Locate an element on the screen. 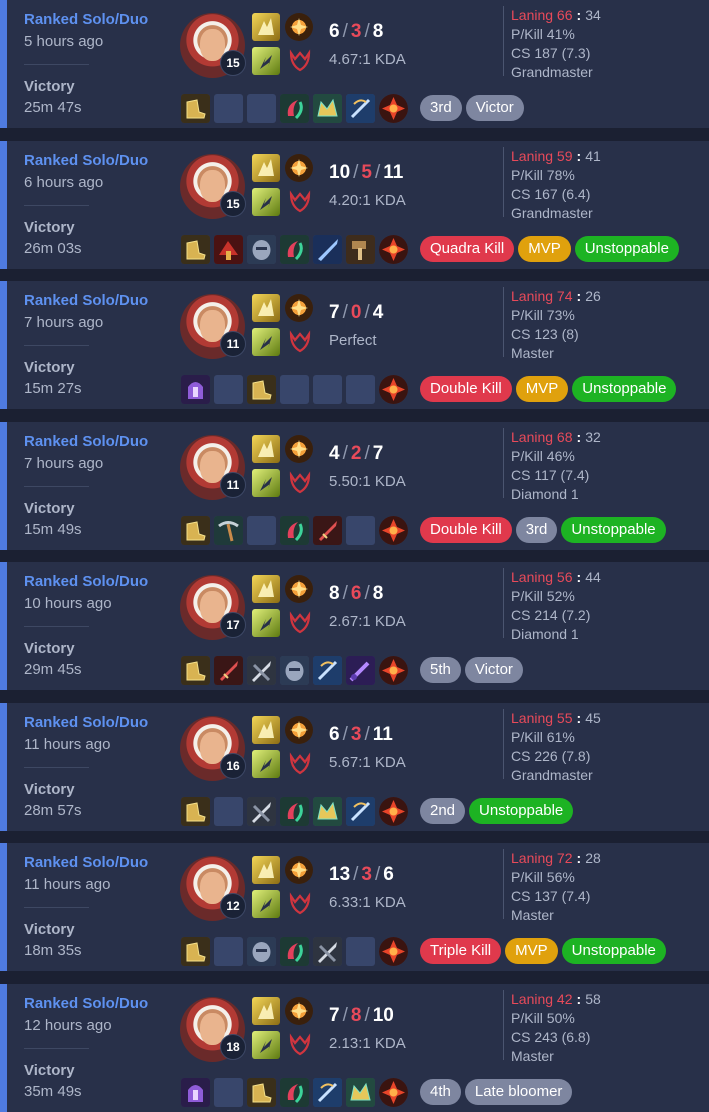  laning-opponent-score: 34 is located at coordinates (593, 15).